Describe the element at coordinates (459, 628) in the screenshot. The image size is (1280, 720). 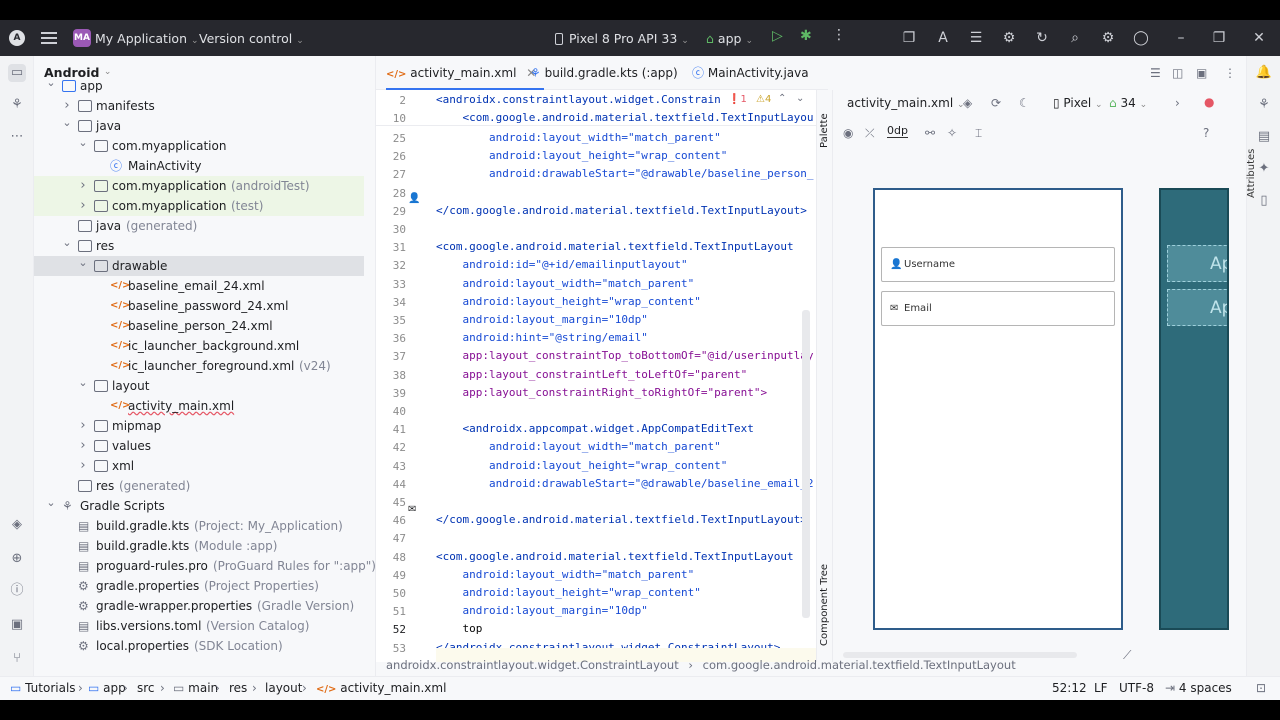
I see `code-line: top` at that location.